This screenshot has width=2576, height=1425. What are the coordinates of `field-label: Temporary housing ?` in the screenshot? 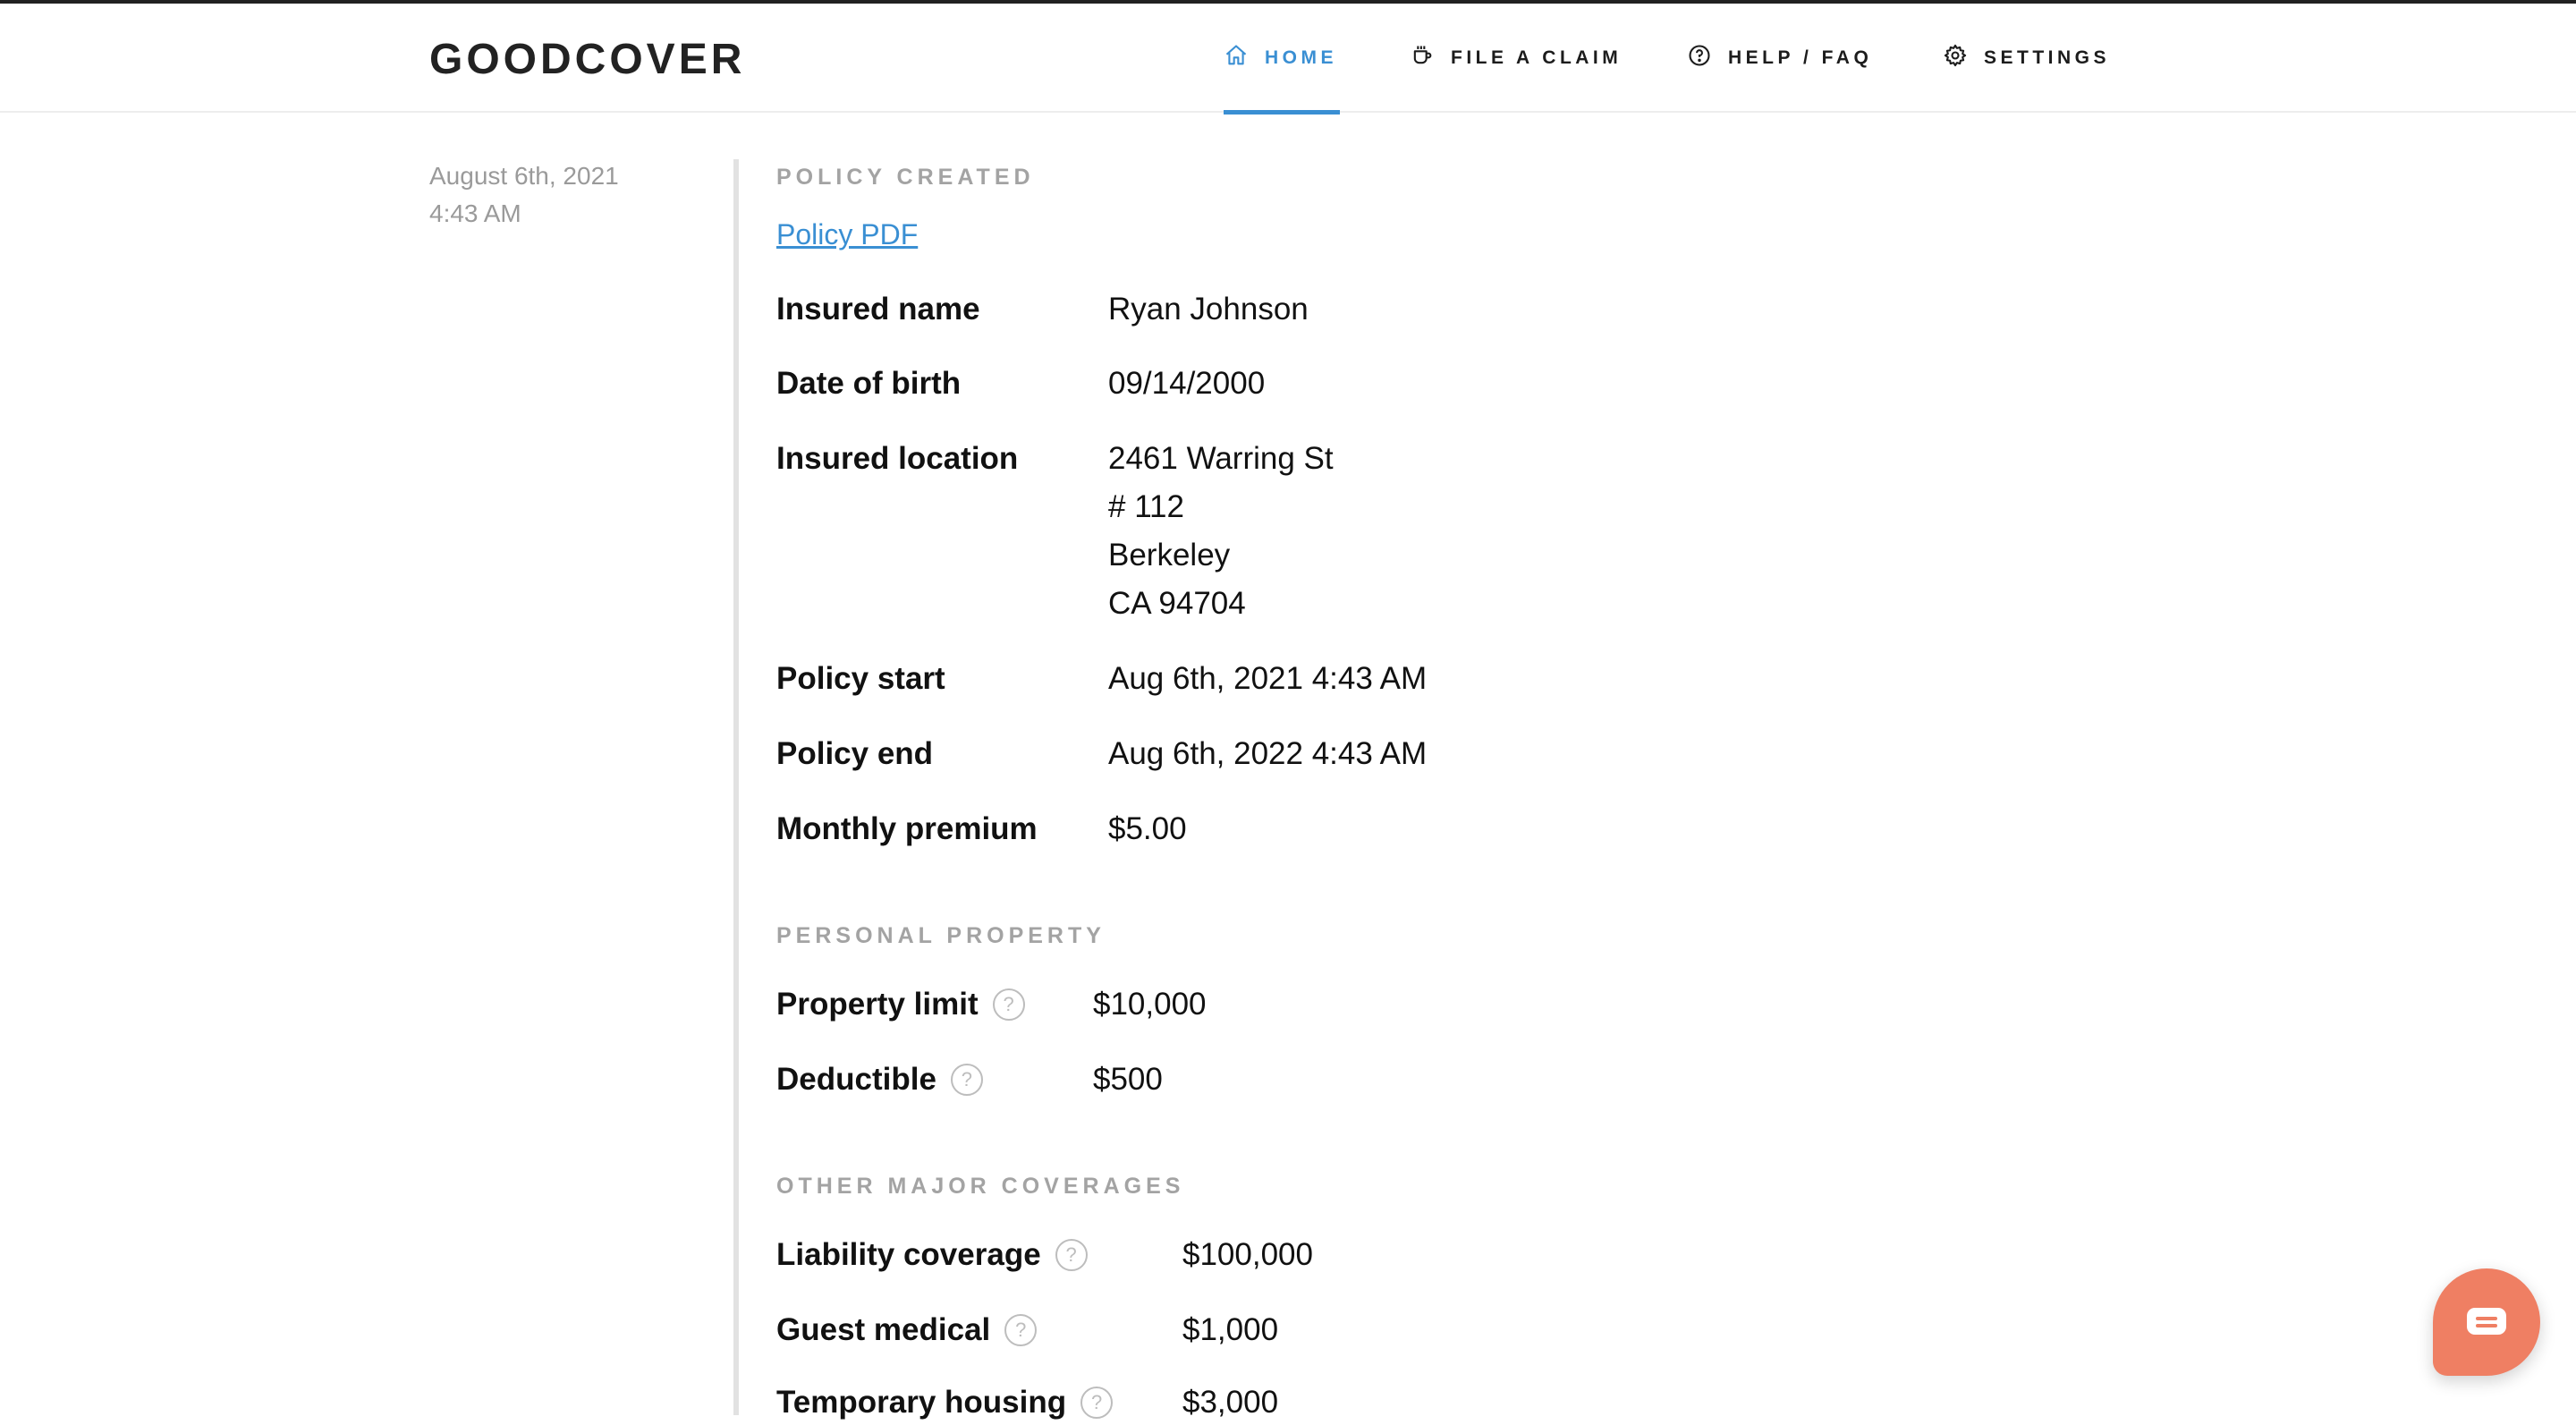 It's located at (945, 1402).